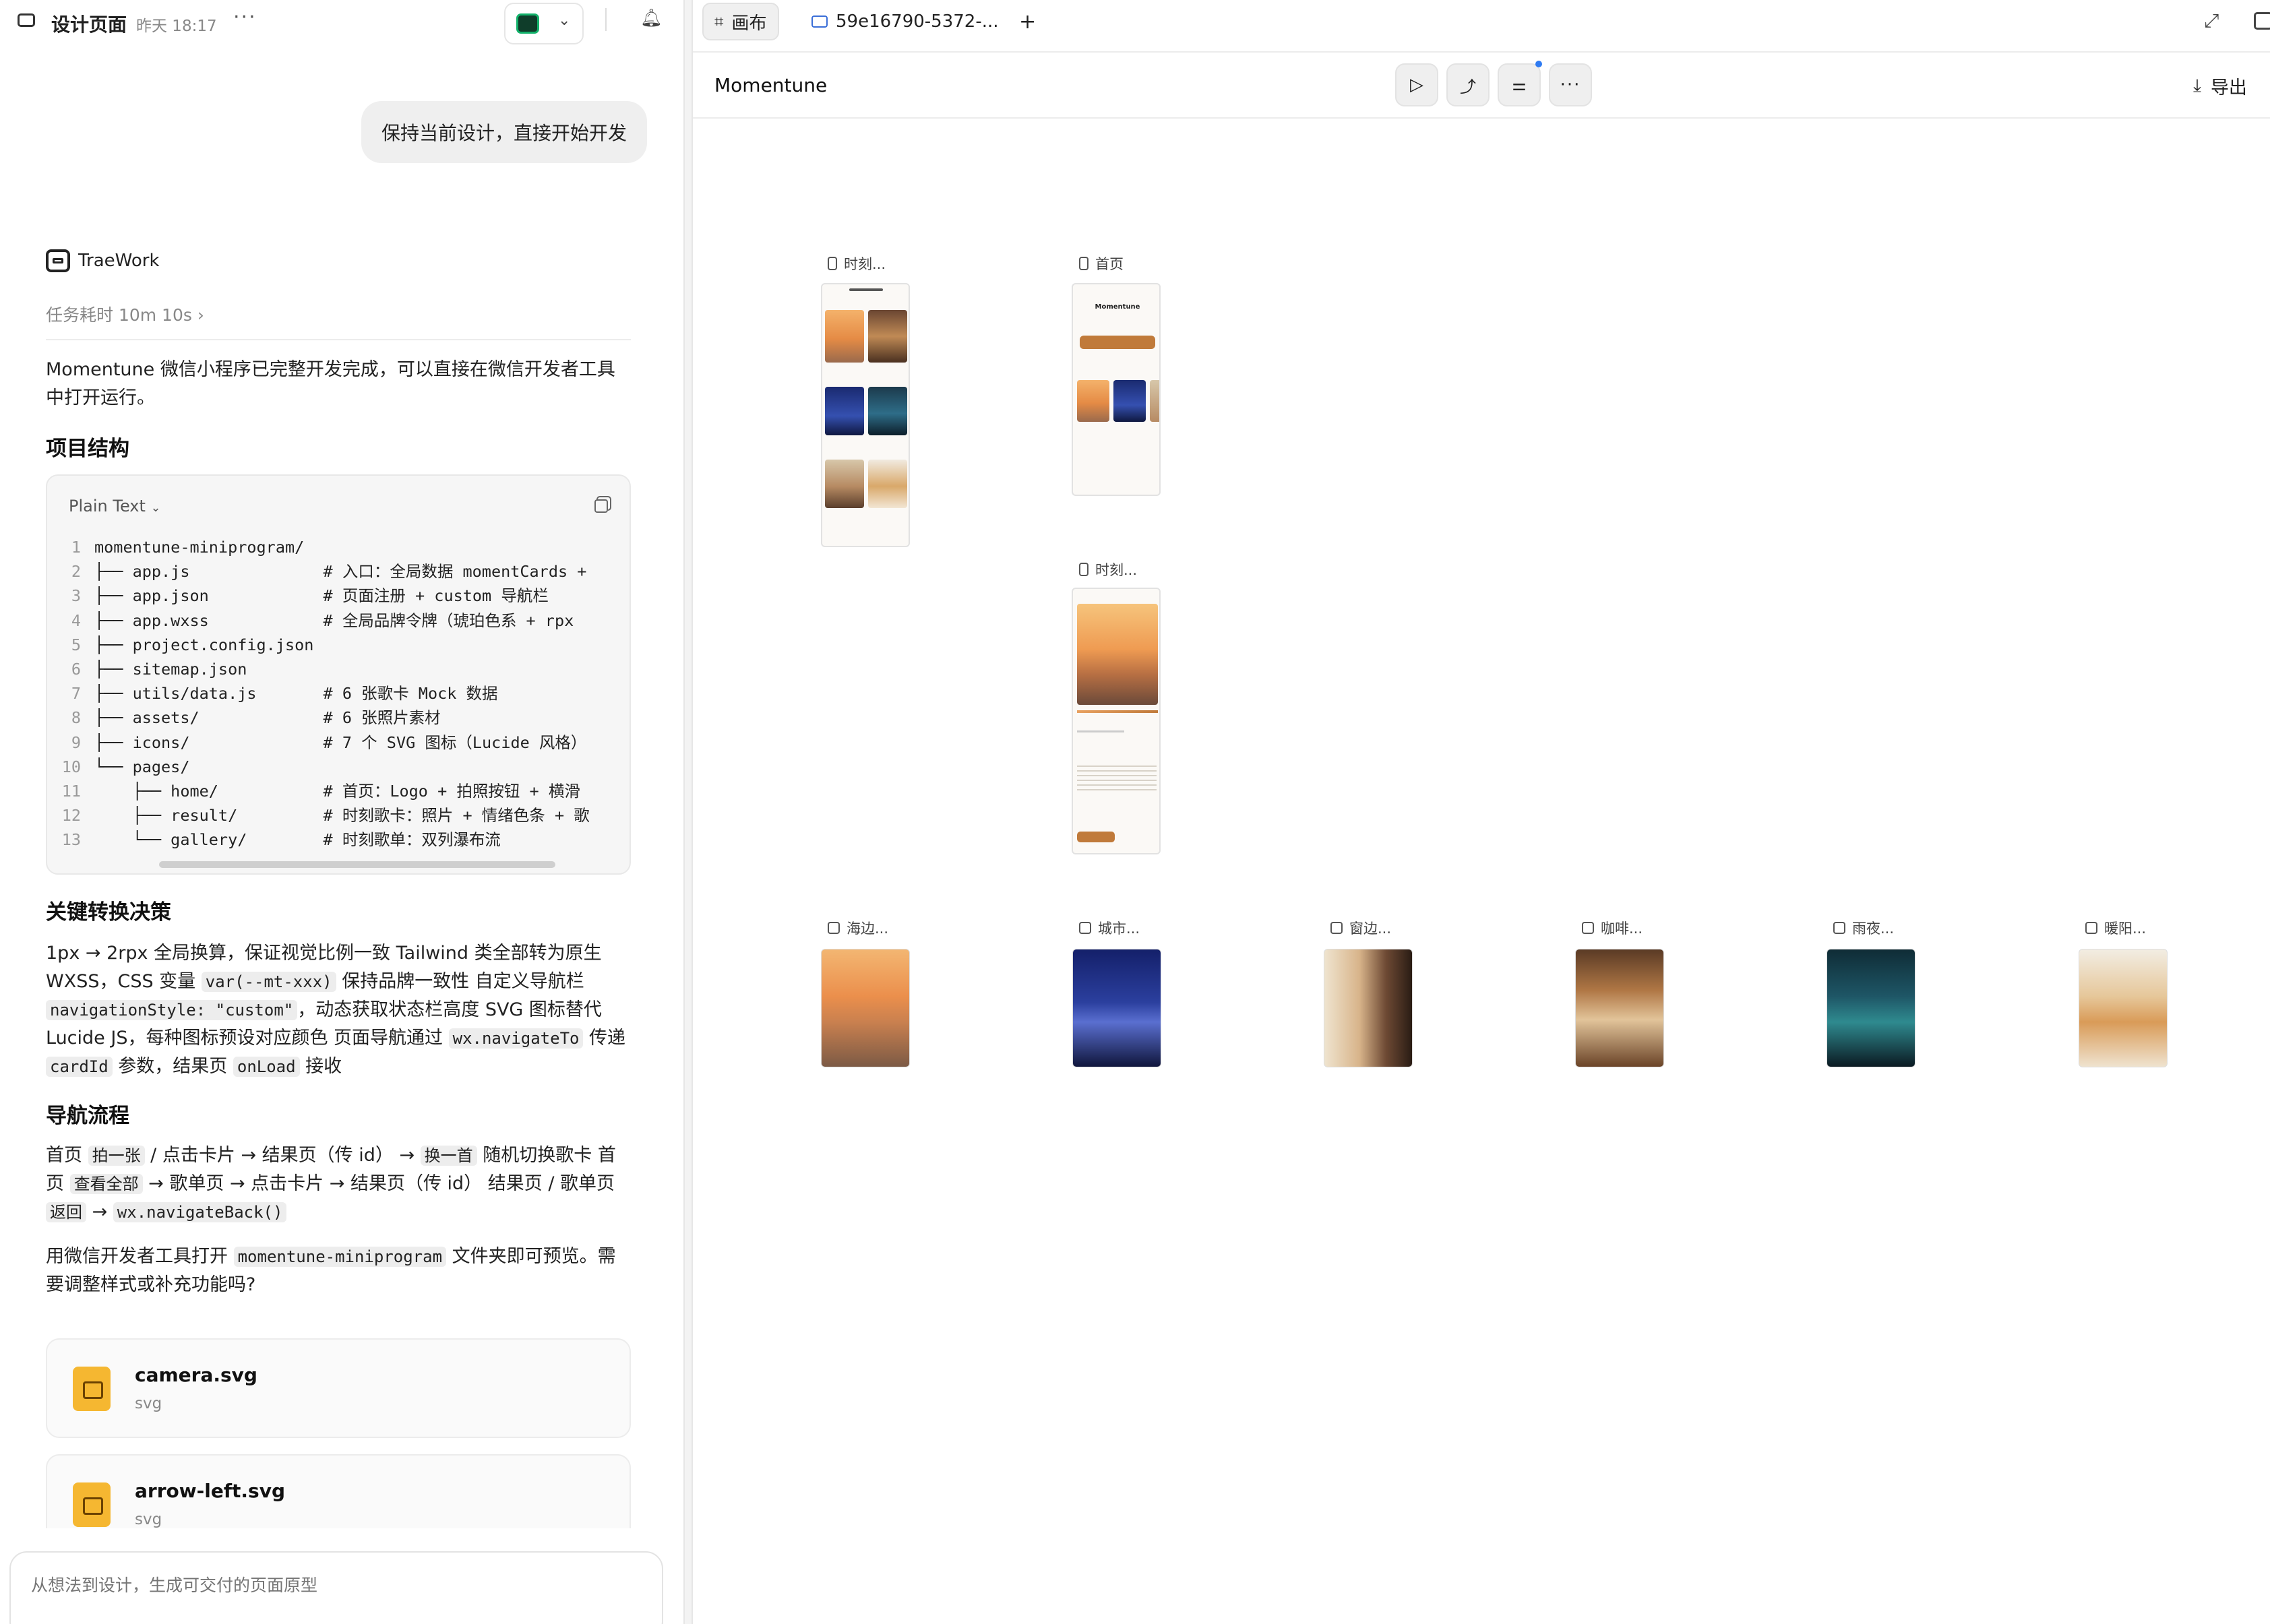 The width and height of the screenshot is (2270, 1624). I want to click on image-tile-window, so click(1368, 1008).